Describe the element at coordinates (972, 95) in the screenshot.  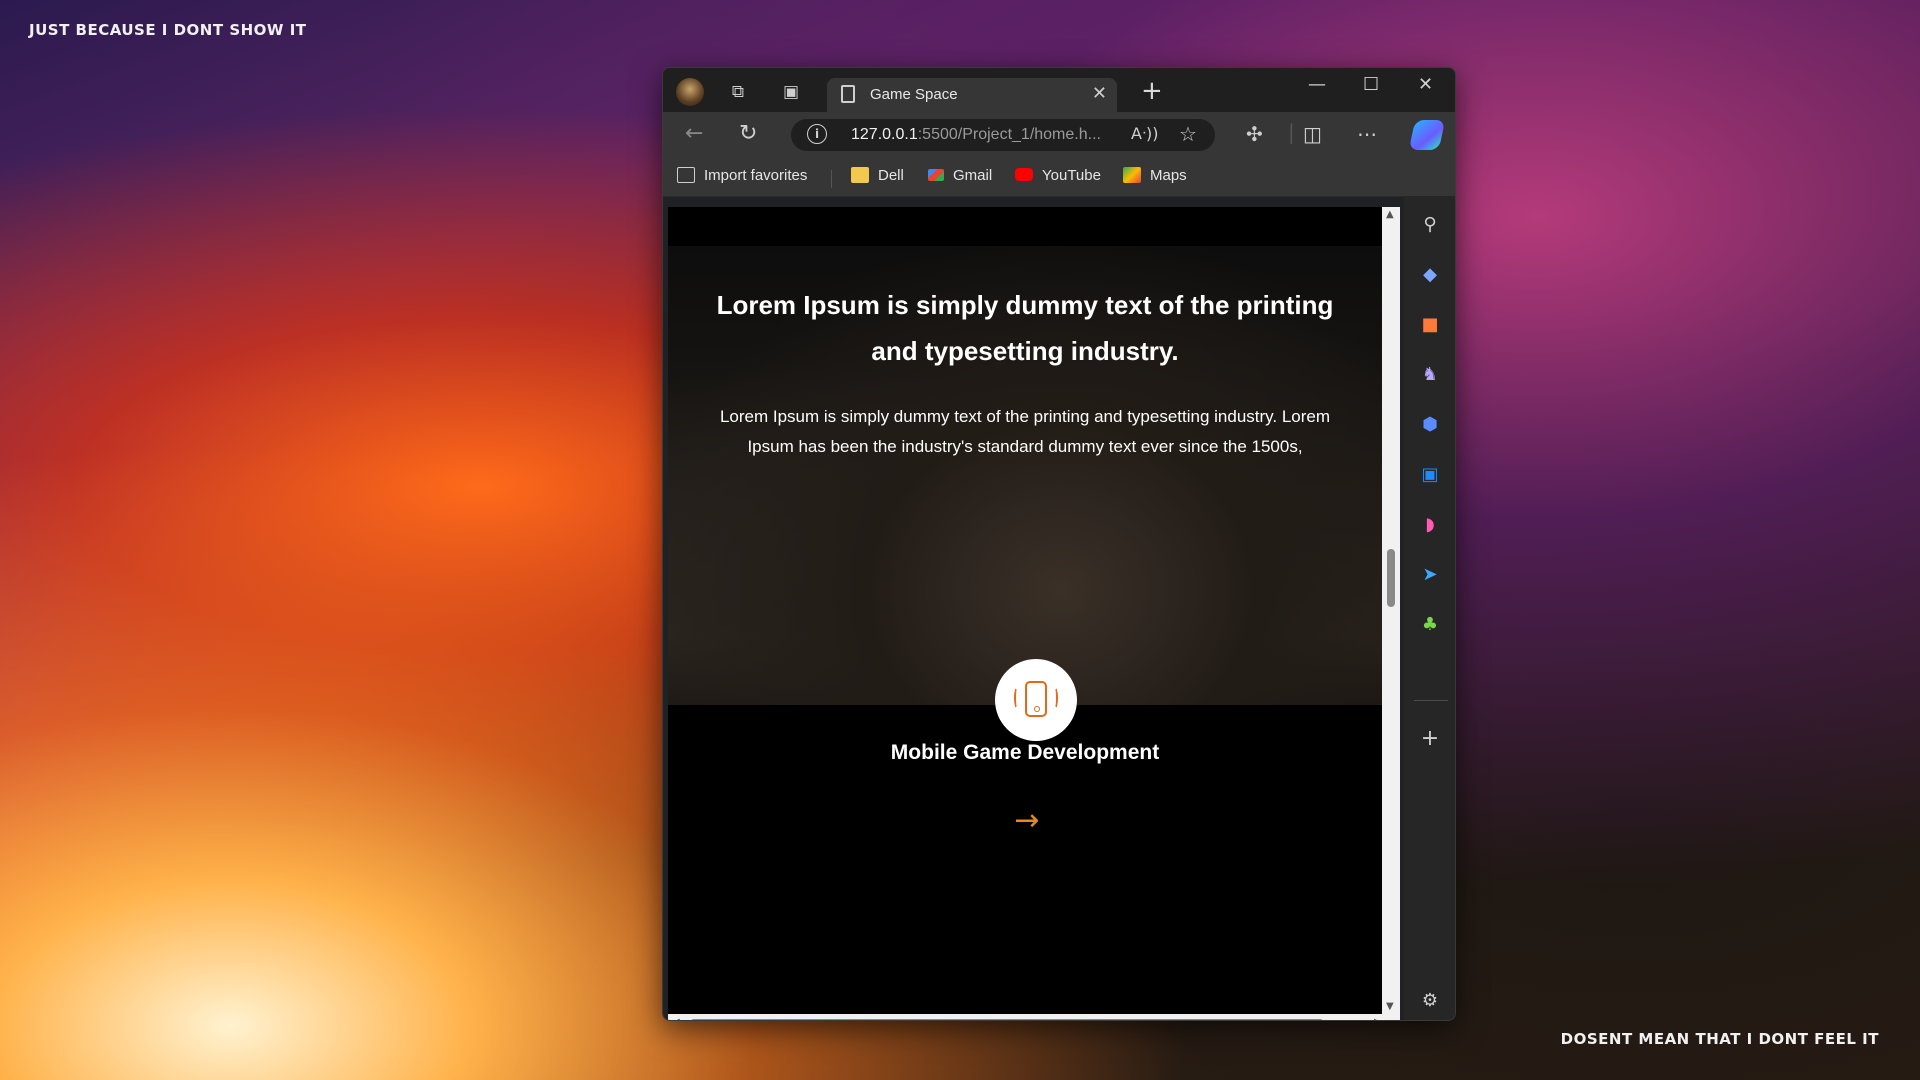
I see `tab-game-space: Game Space ✕` at that location.